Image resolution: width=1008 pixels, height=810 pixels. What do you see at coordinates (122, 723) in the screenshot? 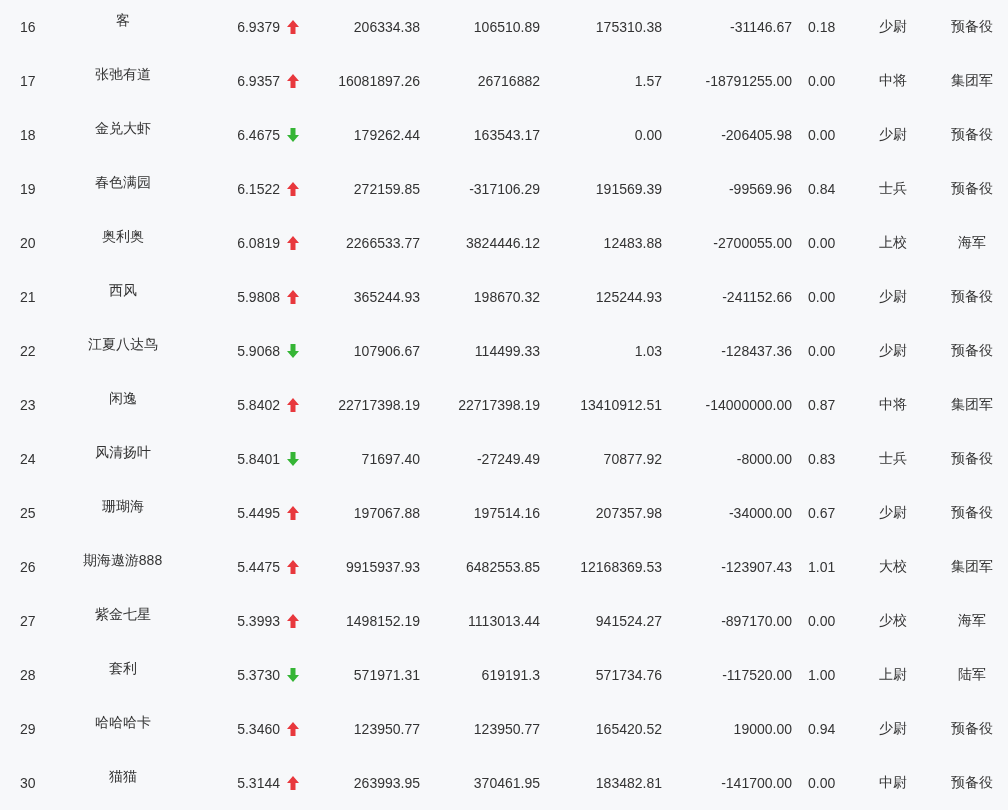
I see `table-cell: 哈哈哈卡` at bounding box center [122, 723].